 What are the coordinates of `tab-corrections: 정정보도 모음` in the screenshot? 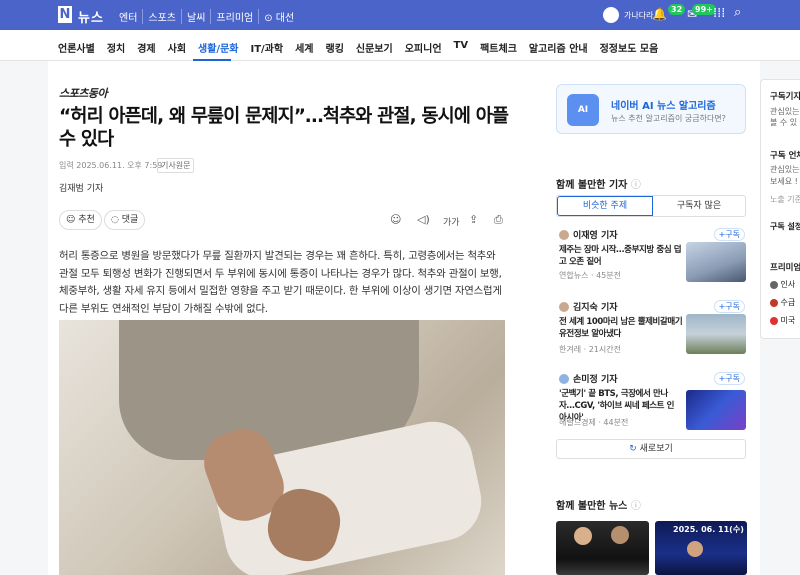 It's located at (629, 47).